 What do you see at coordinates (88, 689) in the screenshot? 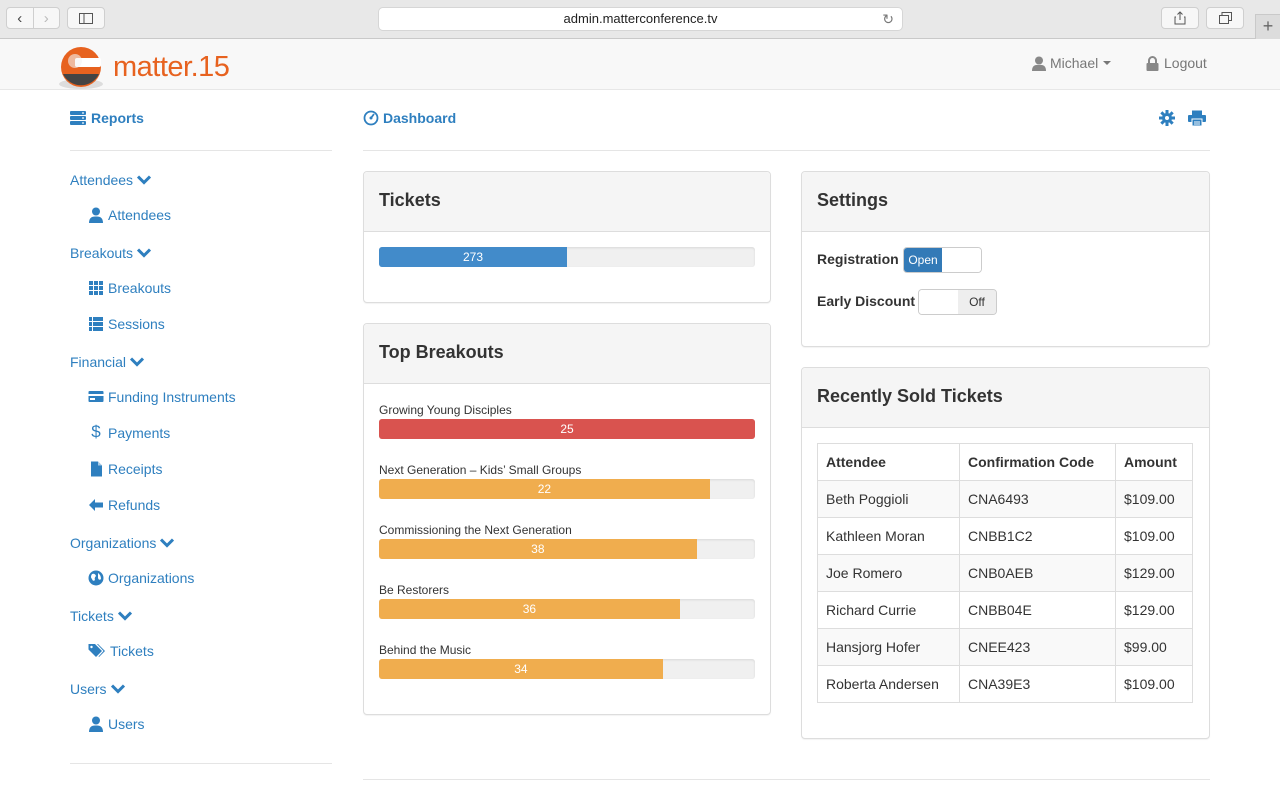
I see `section-label: Users` at bounding box center [88, 689].